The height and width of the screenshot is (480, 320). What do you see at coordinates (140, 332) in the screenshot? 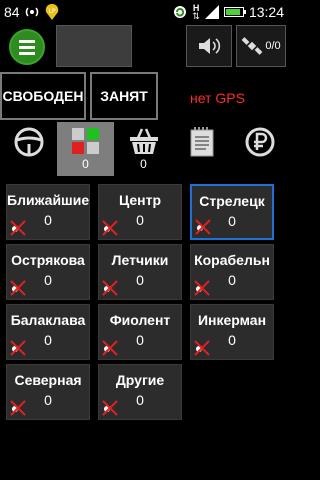
I see `district-cell: Фиолент 0` at bounding box center [140, 332].